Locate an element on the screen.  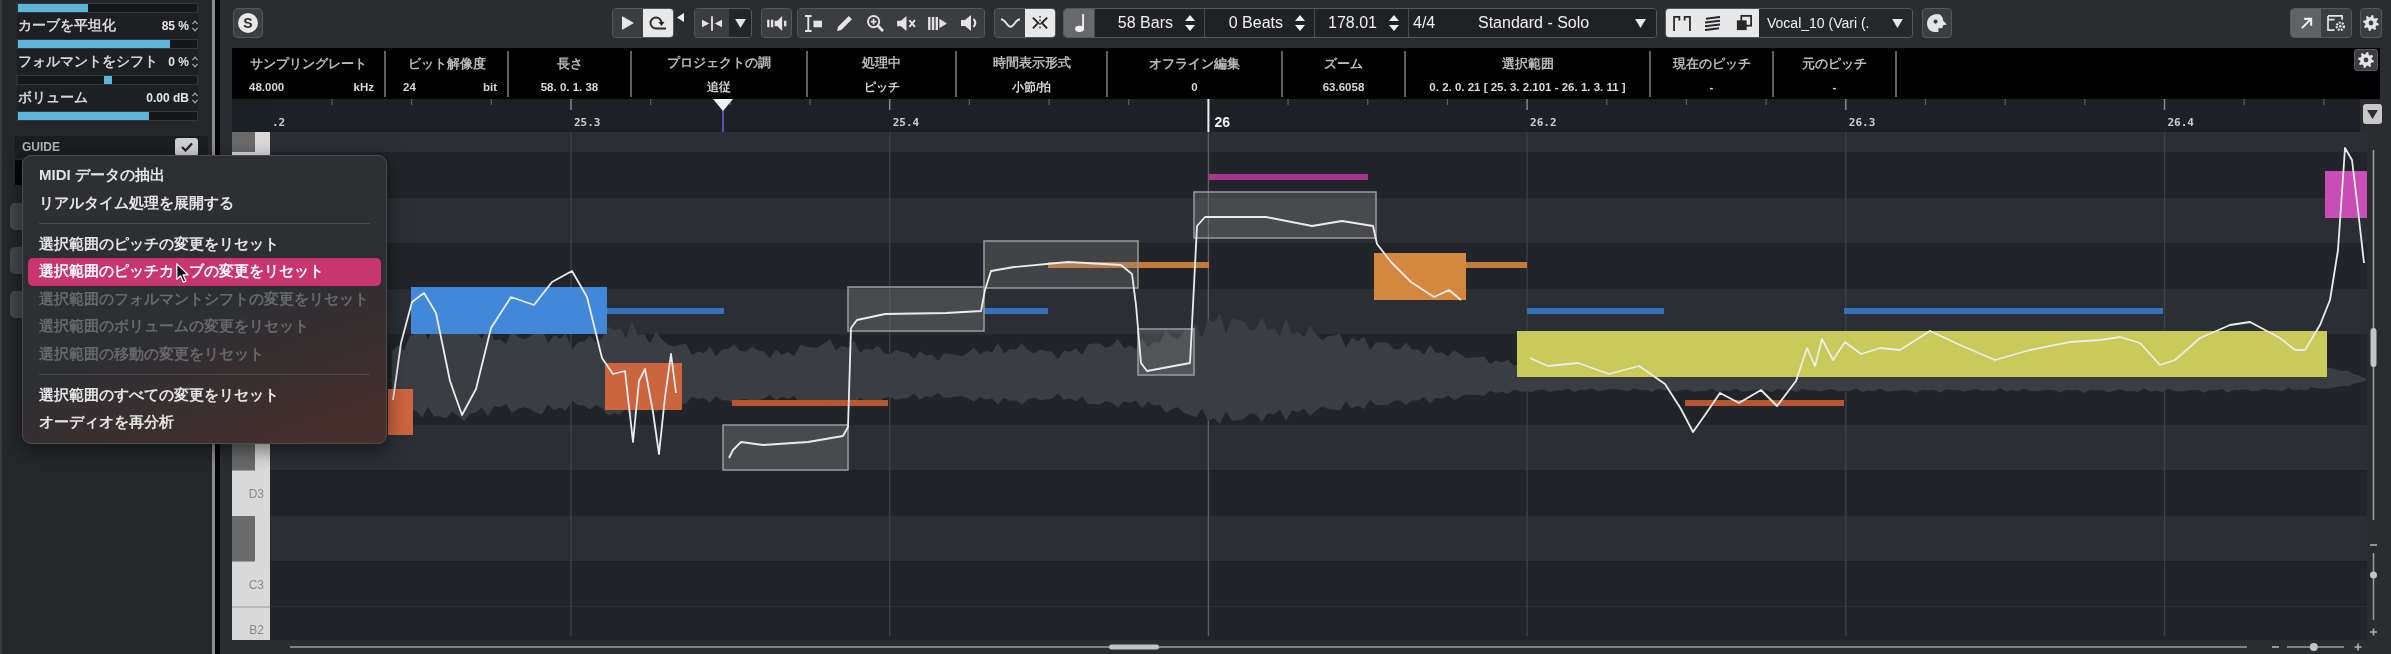
key-label: D3 is located at coordinates (256, 493).